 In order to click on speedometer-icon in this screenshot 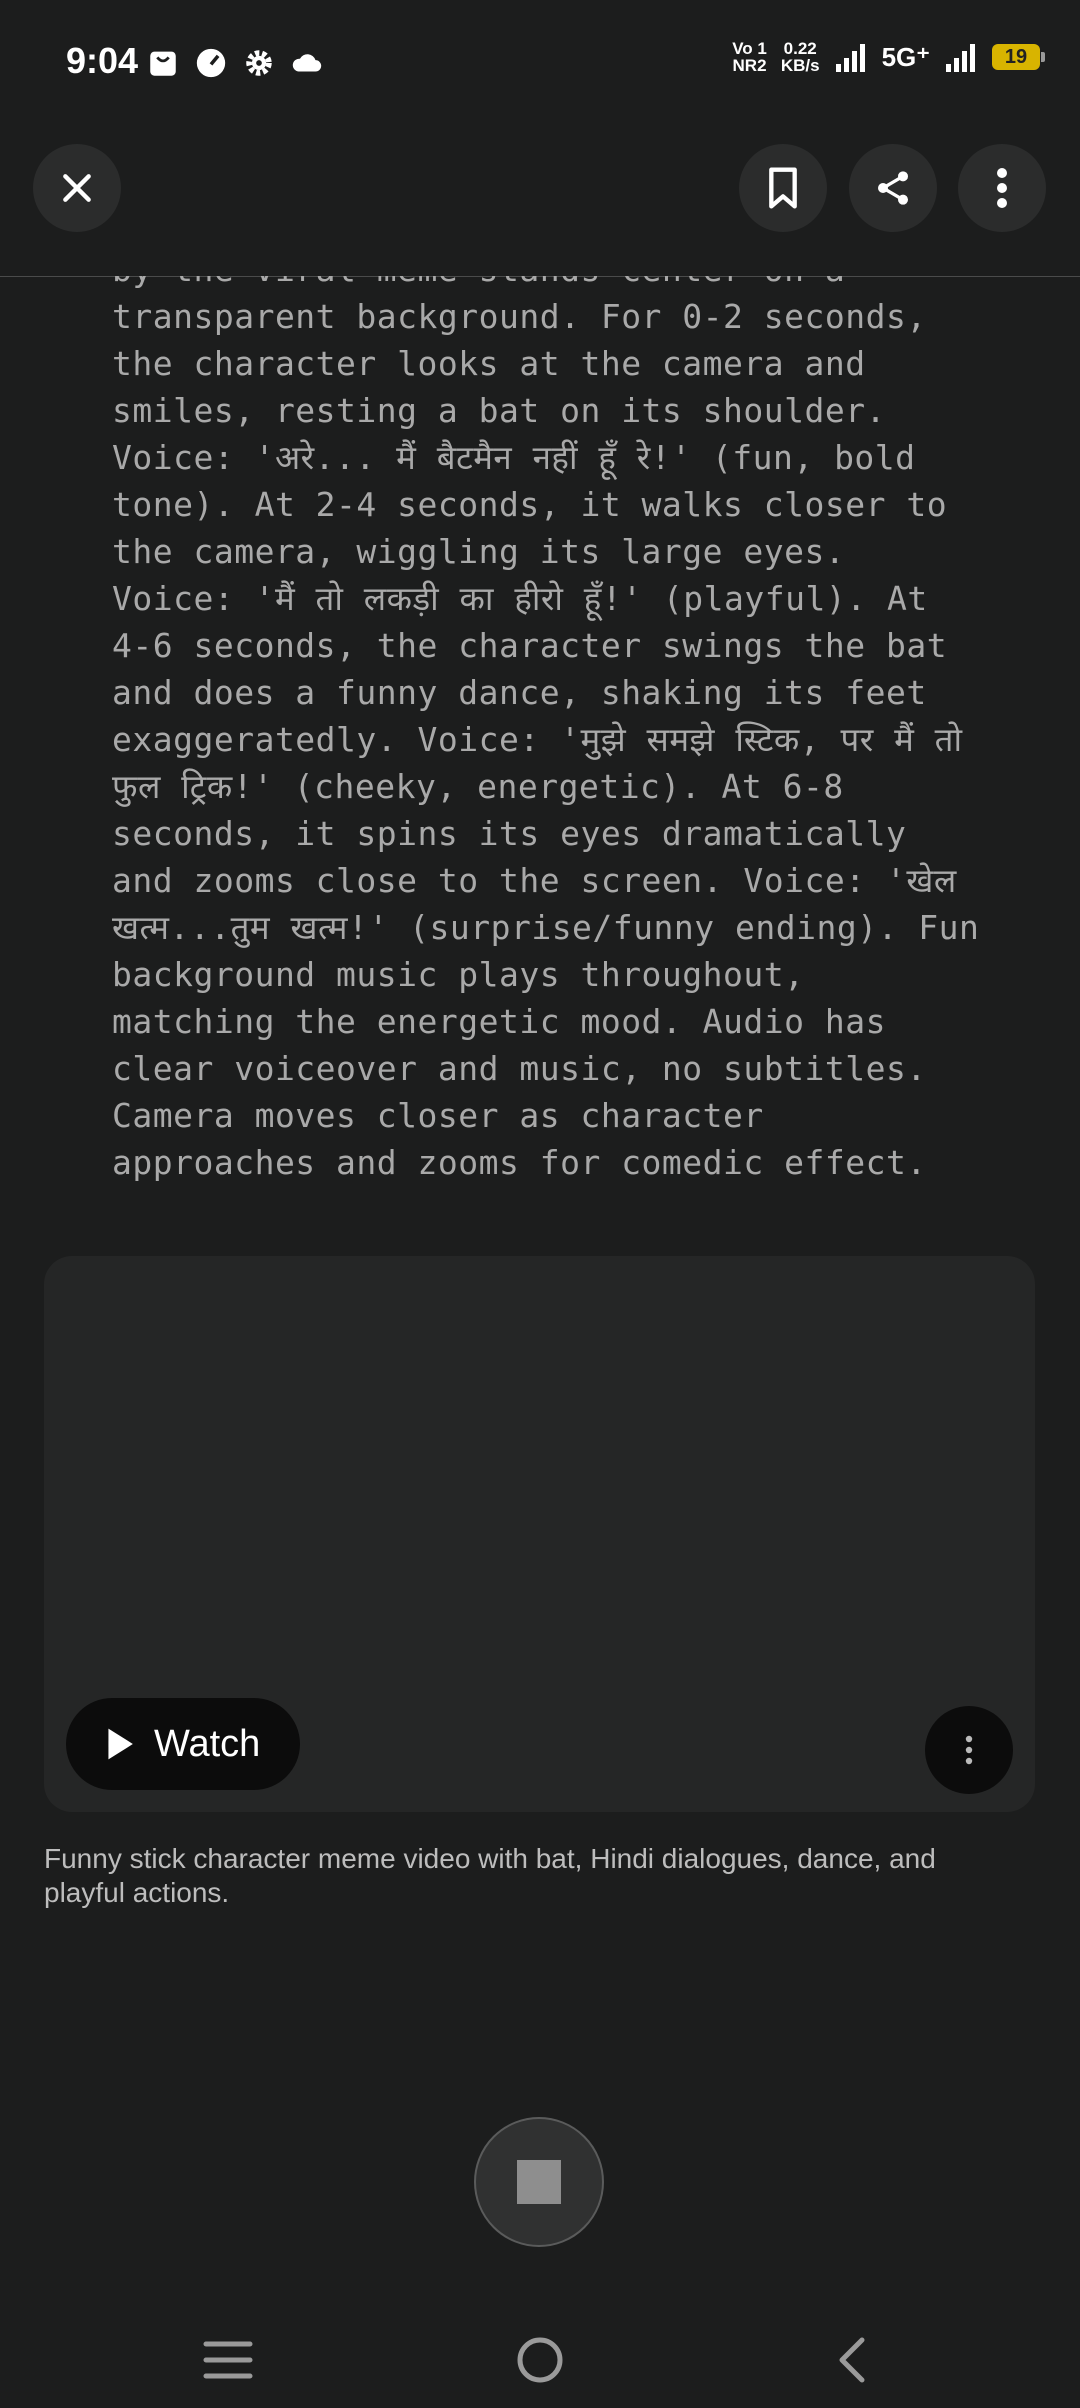, I will do `click(211, 63)`.